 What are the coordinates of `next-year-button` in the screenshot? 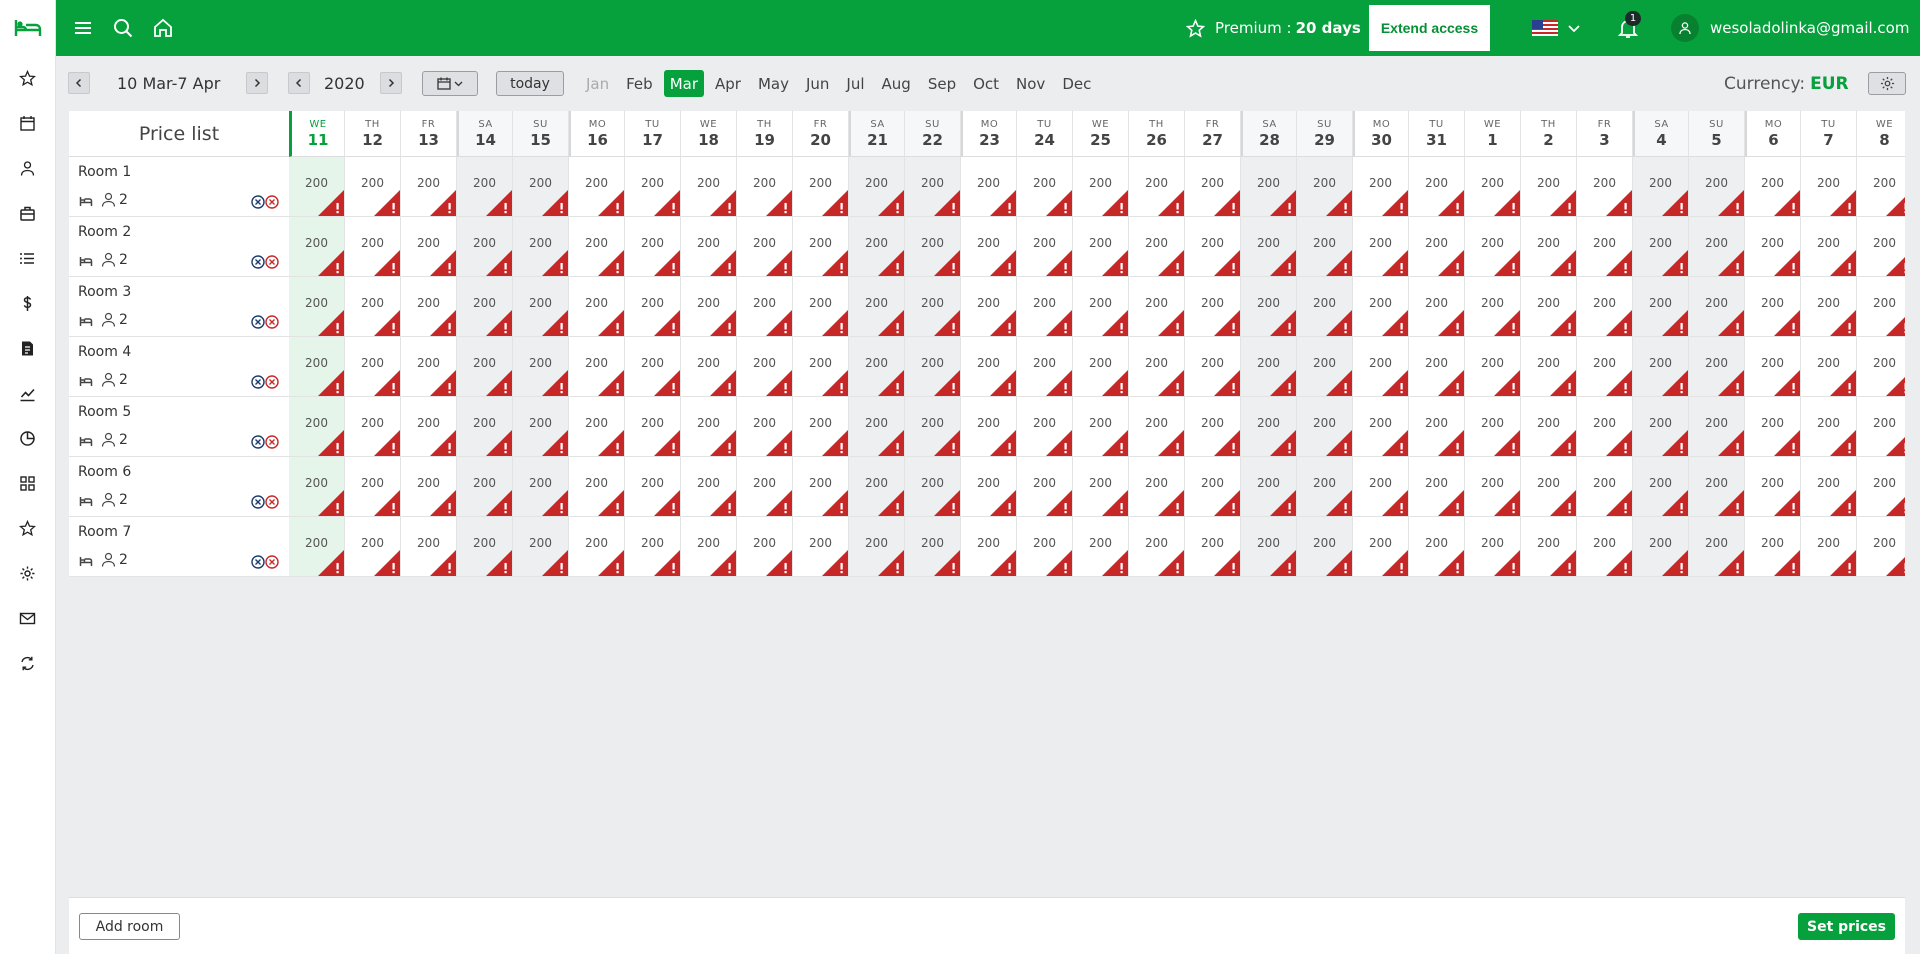 It's located at (391, 83).